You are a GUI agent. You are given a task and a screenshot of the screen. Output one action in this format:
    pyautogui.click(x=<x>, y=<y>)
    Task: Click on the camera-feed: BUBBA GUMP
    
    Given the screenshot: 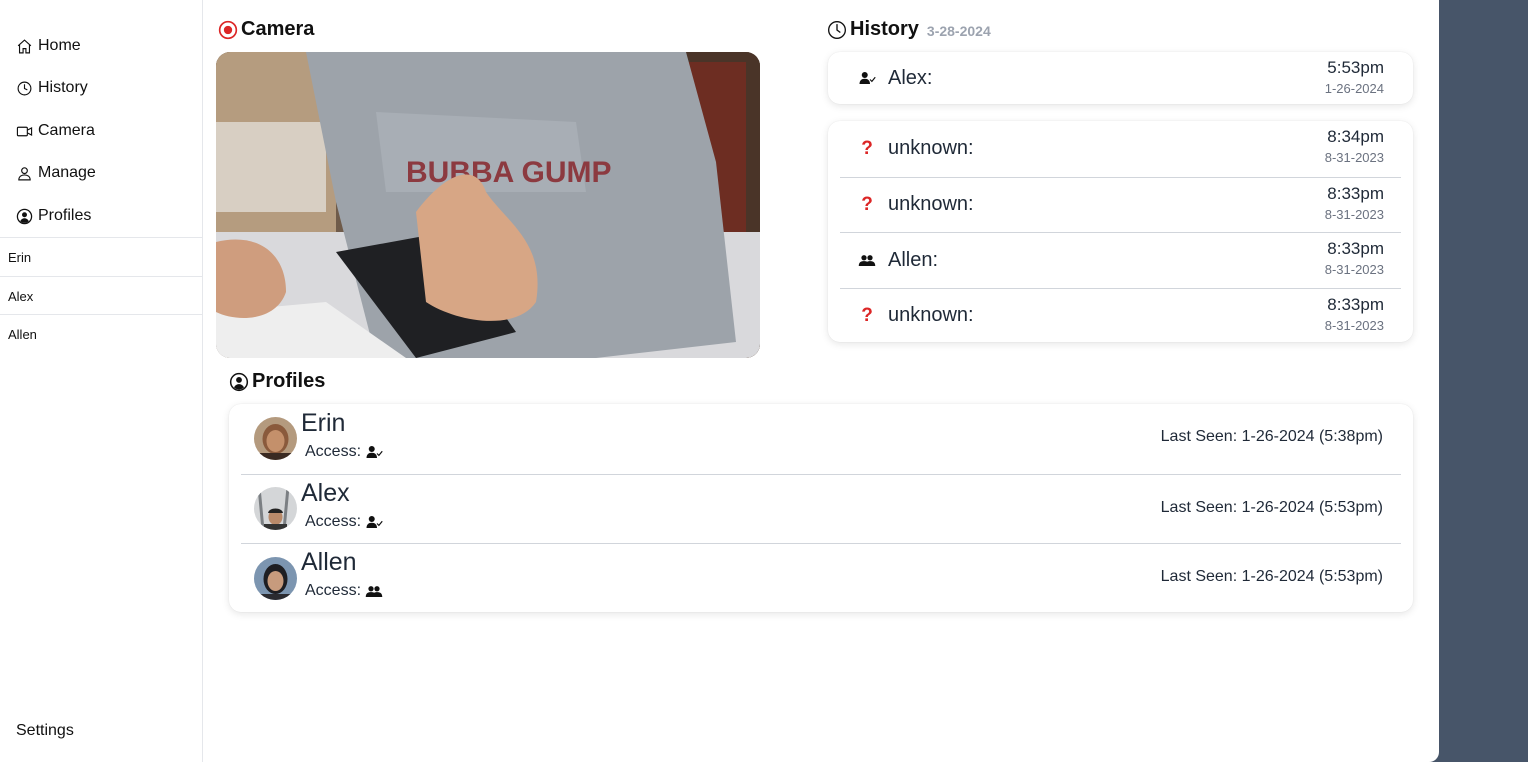 What is the action you would take?
    pyautogui.click(x=488, y=205)
    